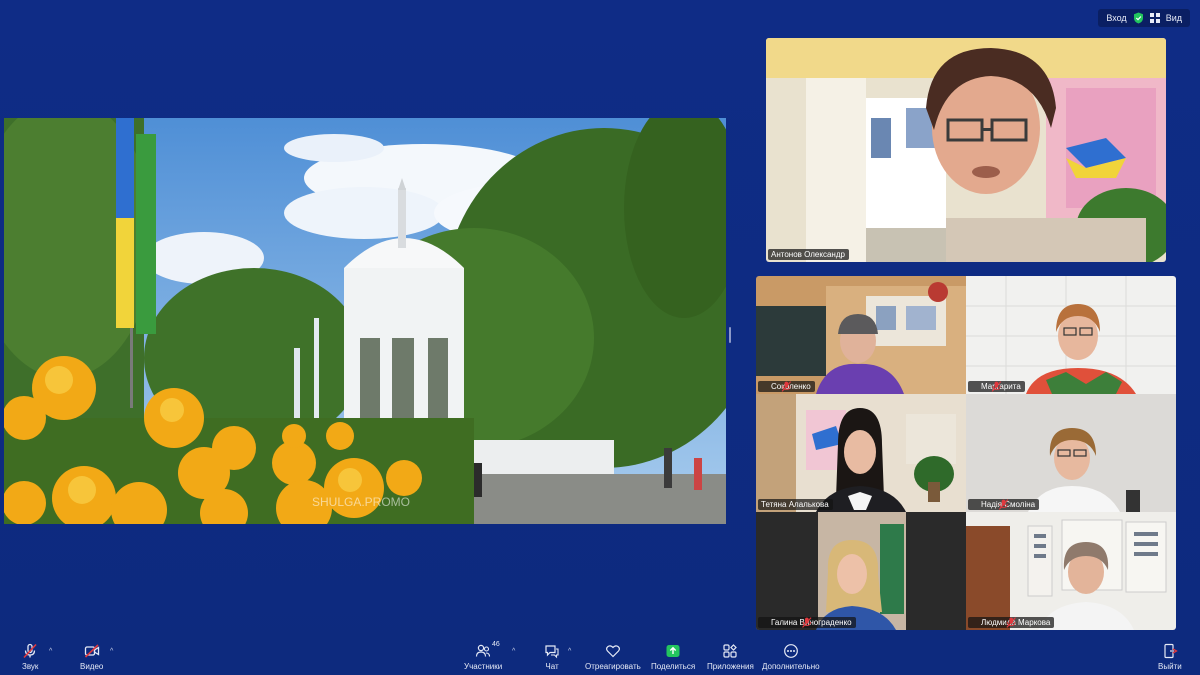  Describe the element at coordinates (673, 651) in the screenshot. I see `share-screen-icon` at that location.